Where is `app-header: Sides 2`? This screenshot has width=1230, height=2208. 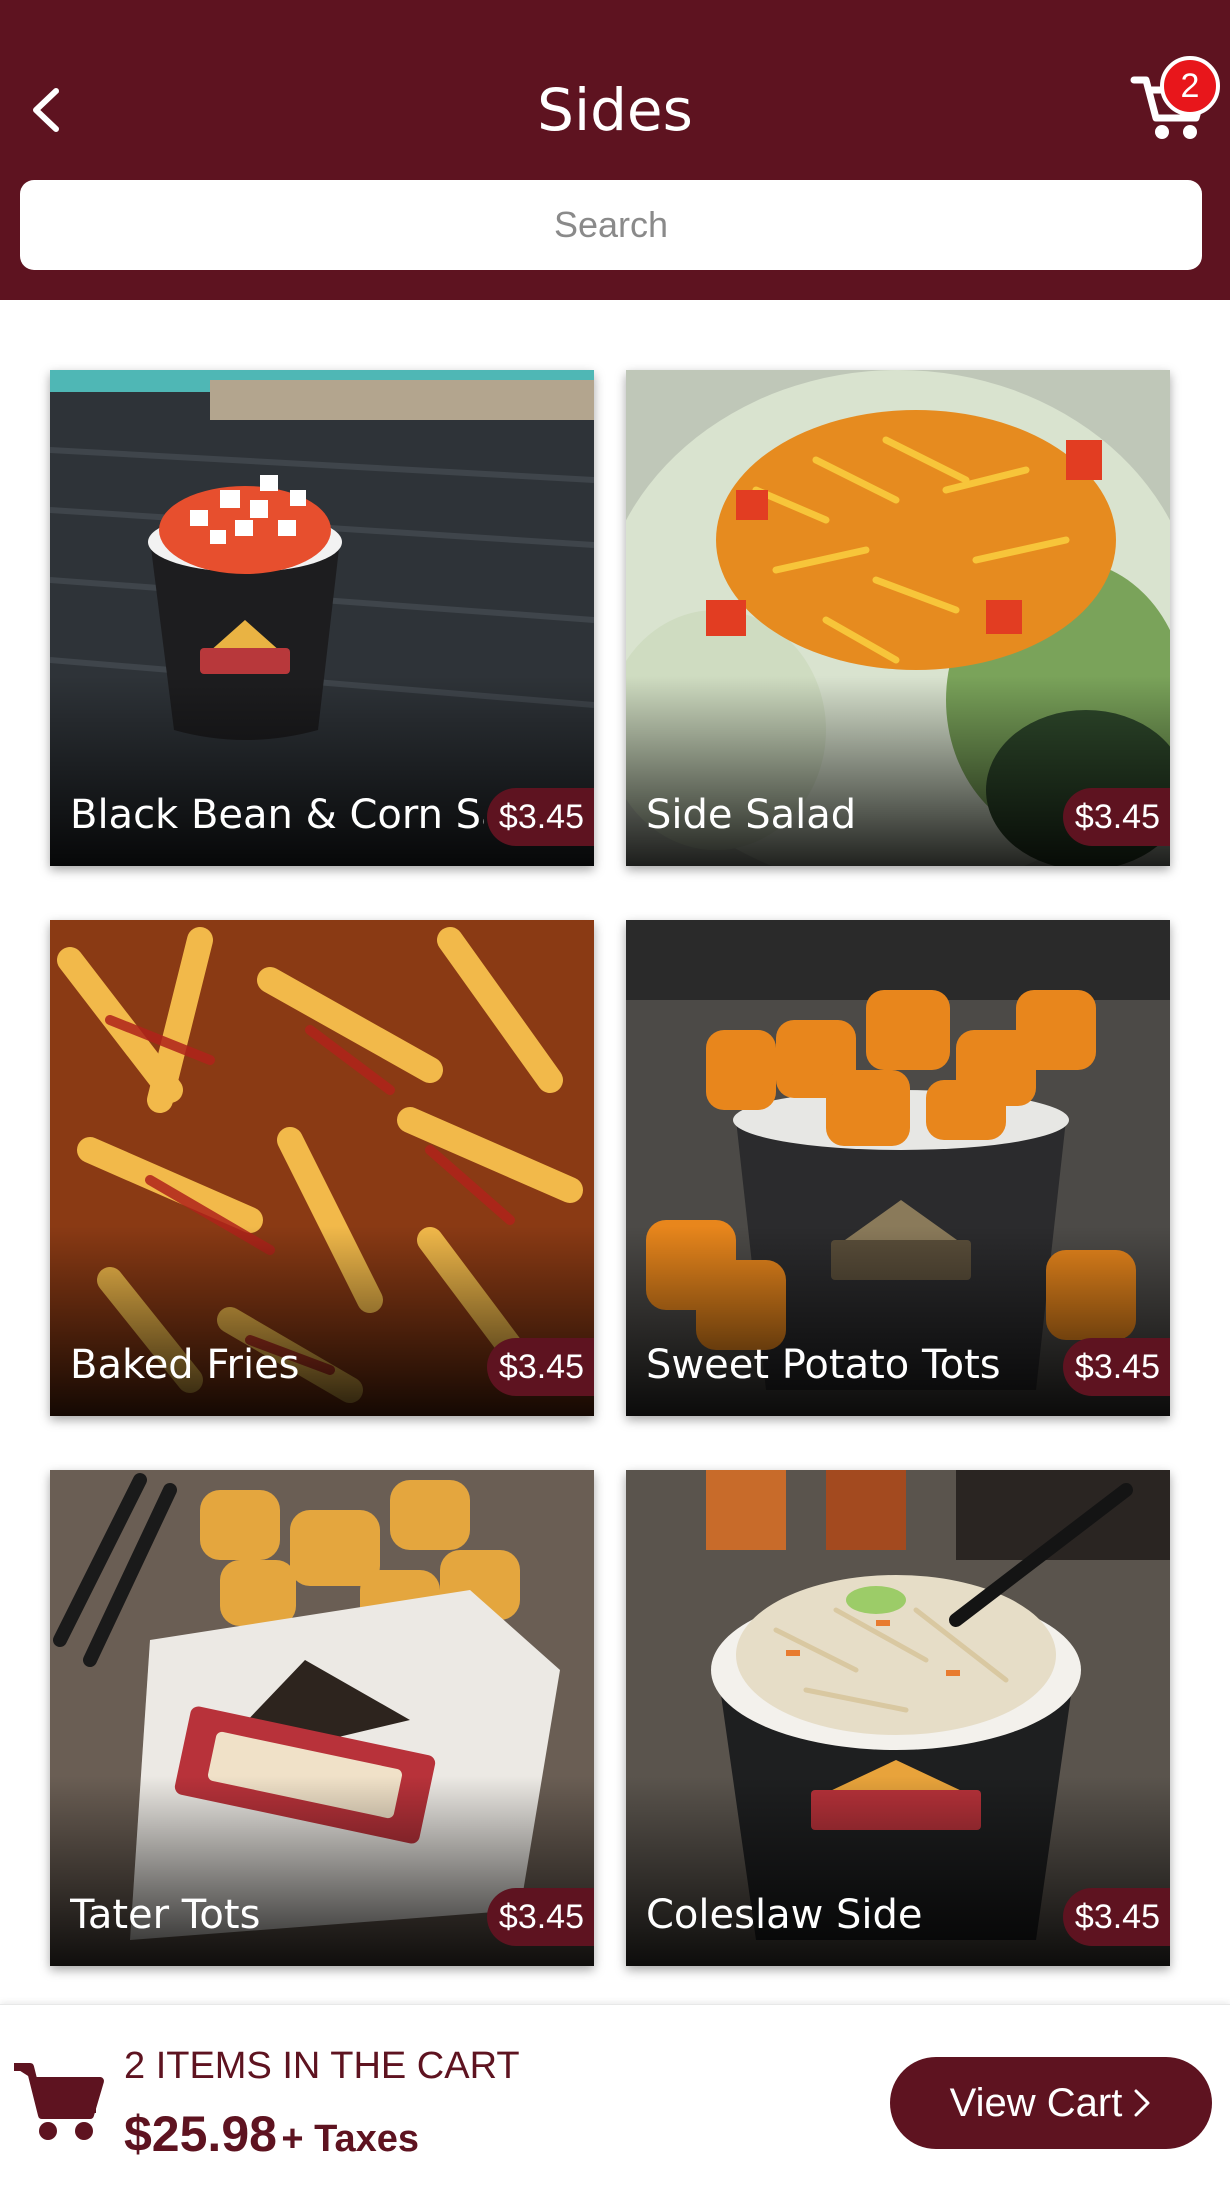 app-header: Sides 2 is located at coordinates (615, 150).